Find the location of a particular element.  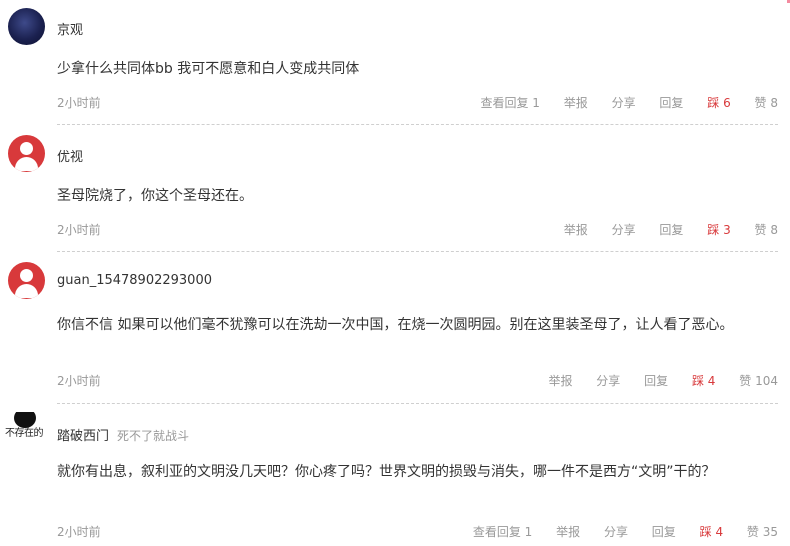

avatar: 不存在的 is located at coordinates (24, 430).